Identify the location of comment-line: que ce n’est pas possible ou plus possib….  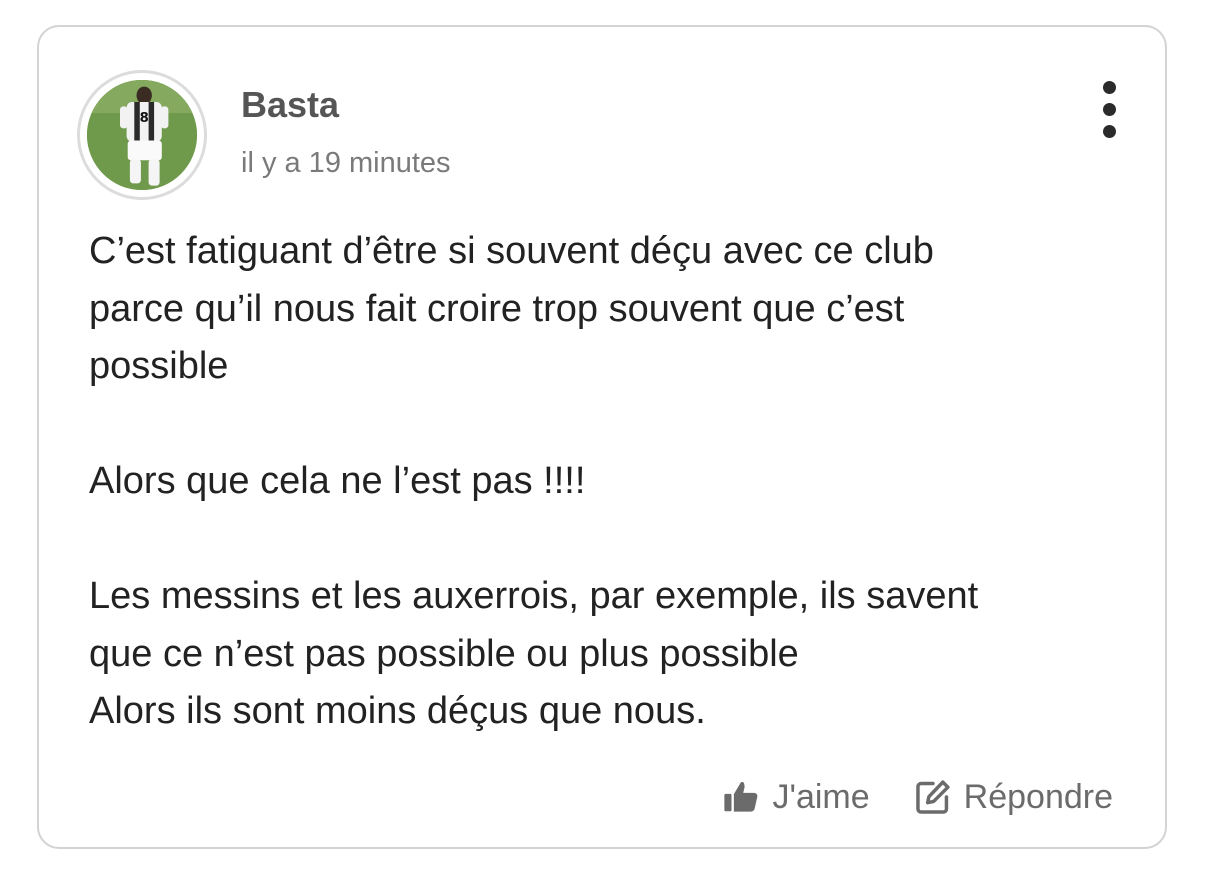
(444, 653).